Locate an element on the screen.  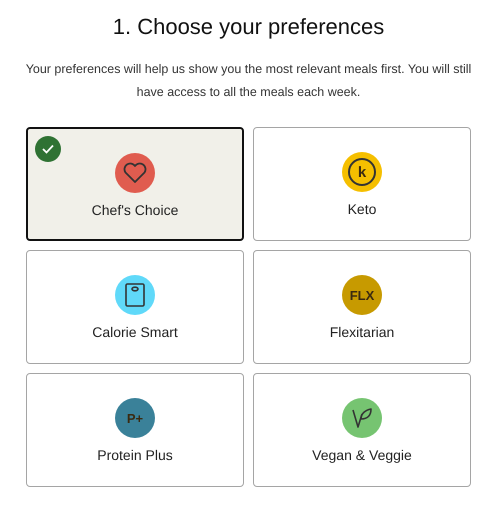
preference-card: Vegan & Veggie is located at coordinates (362, 430).